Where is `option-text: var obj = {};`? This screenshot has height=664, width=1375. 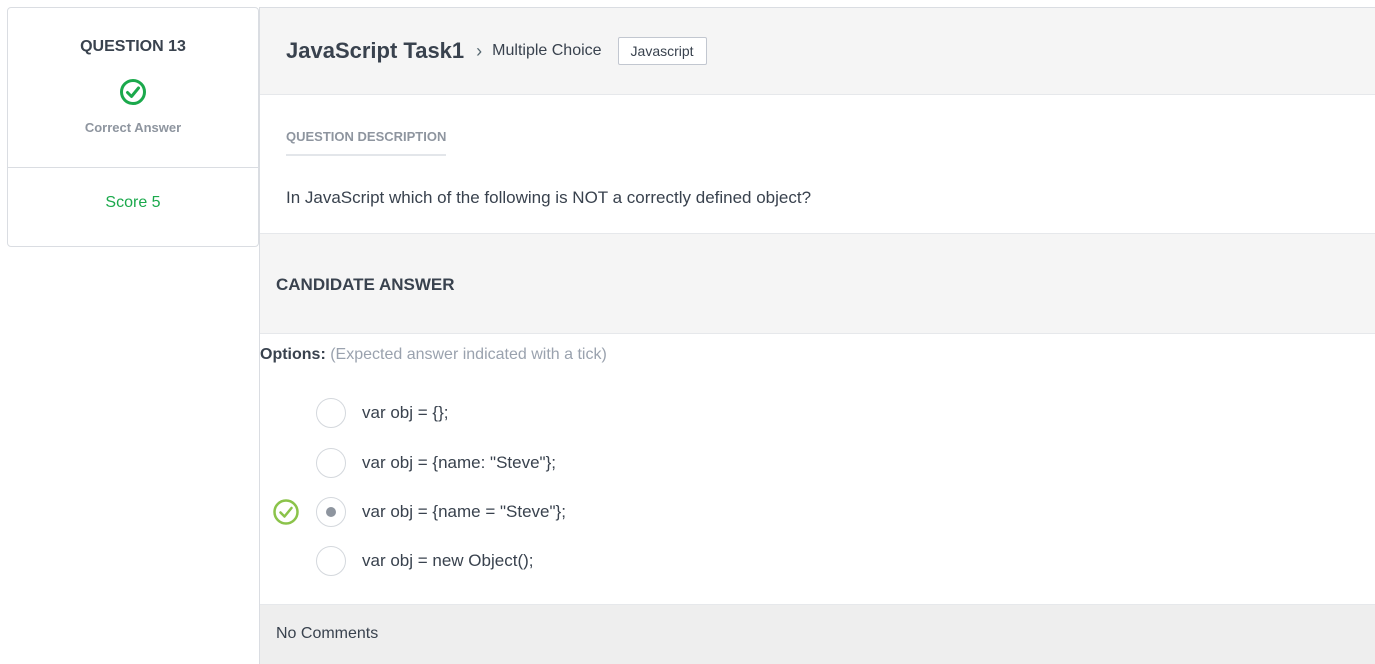 option-text: var obj = {}; is located at coordinates (405, 412).